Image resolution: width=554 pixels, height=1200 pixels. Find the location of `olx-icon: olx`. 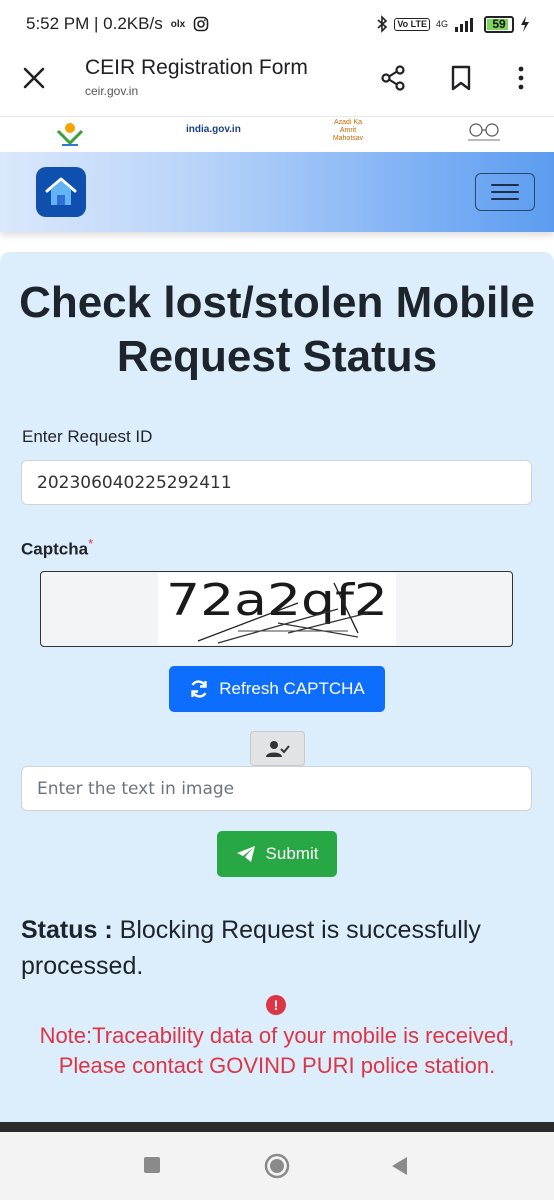

olx-icon: olx is located at coordinates (178, 24).